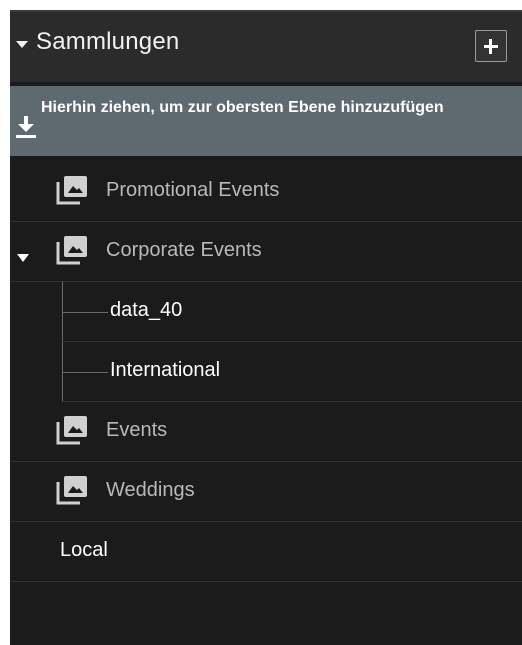 The width and height of the screenshot is (522, 645). I want to click on collection-item-international: International, so click(292, 372).